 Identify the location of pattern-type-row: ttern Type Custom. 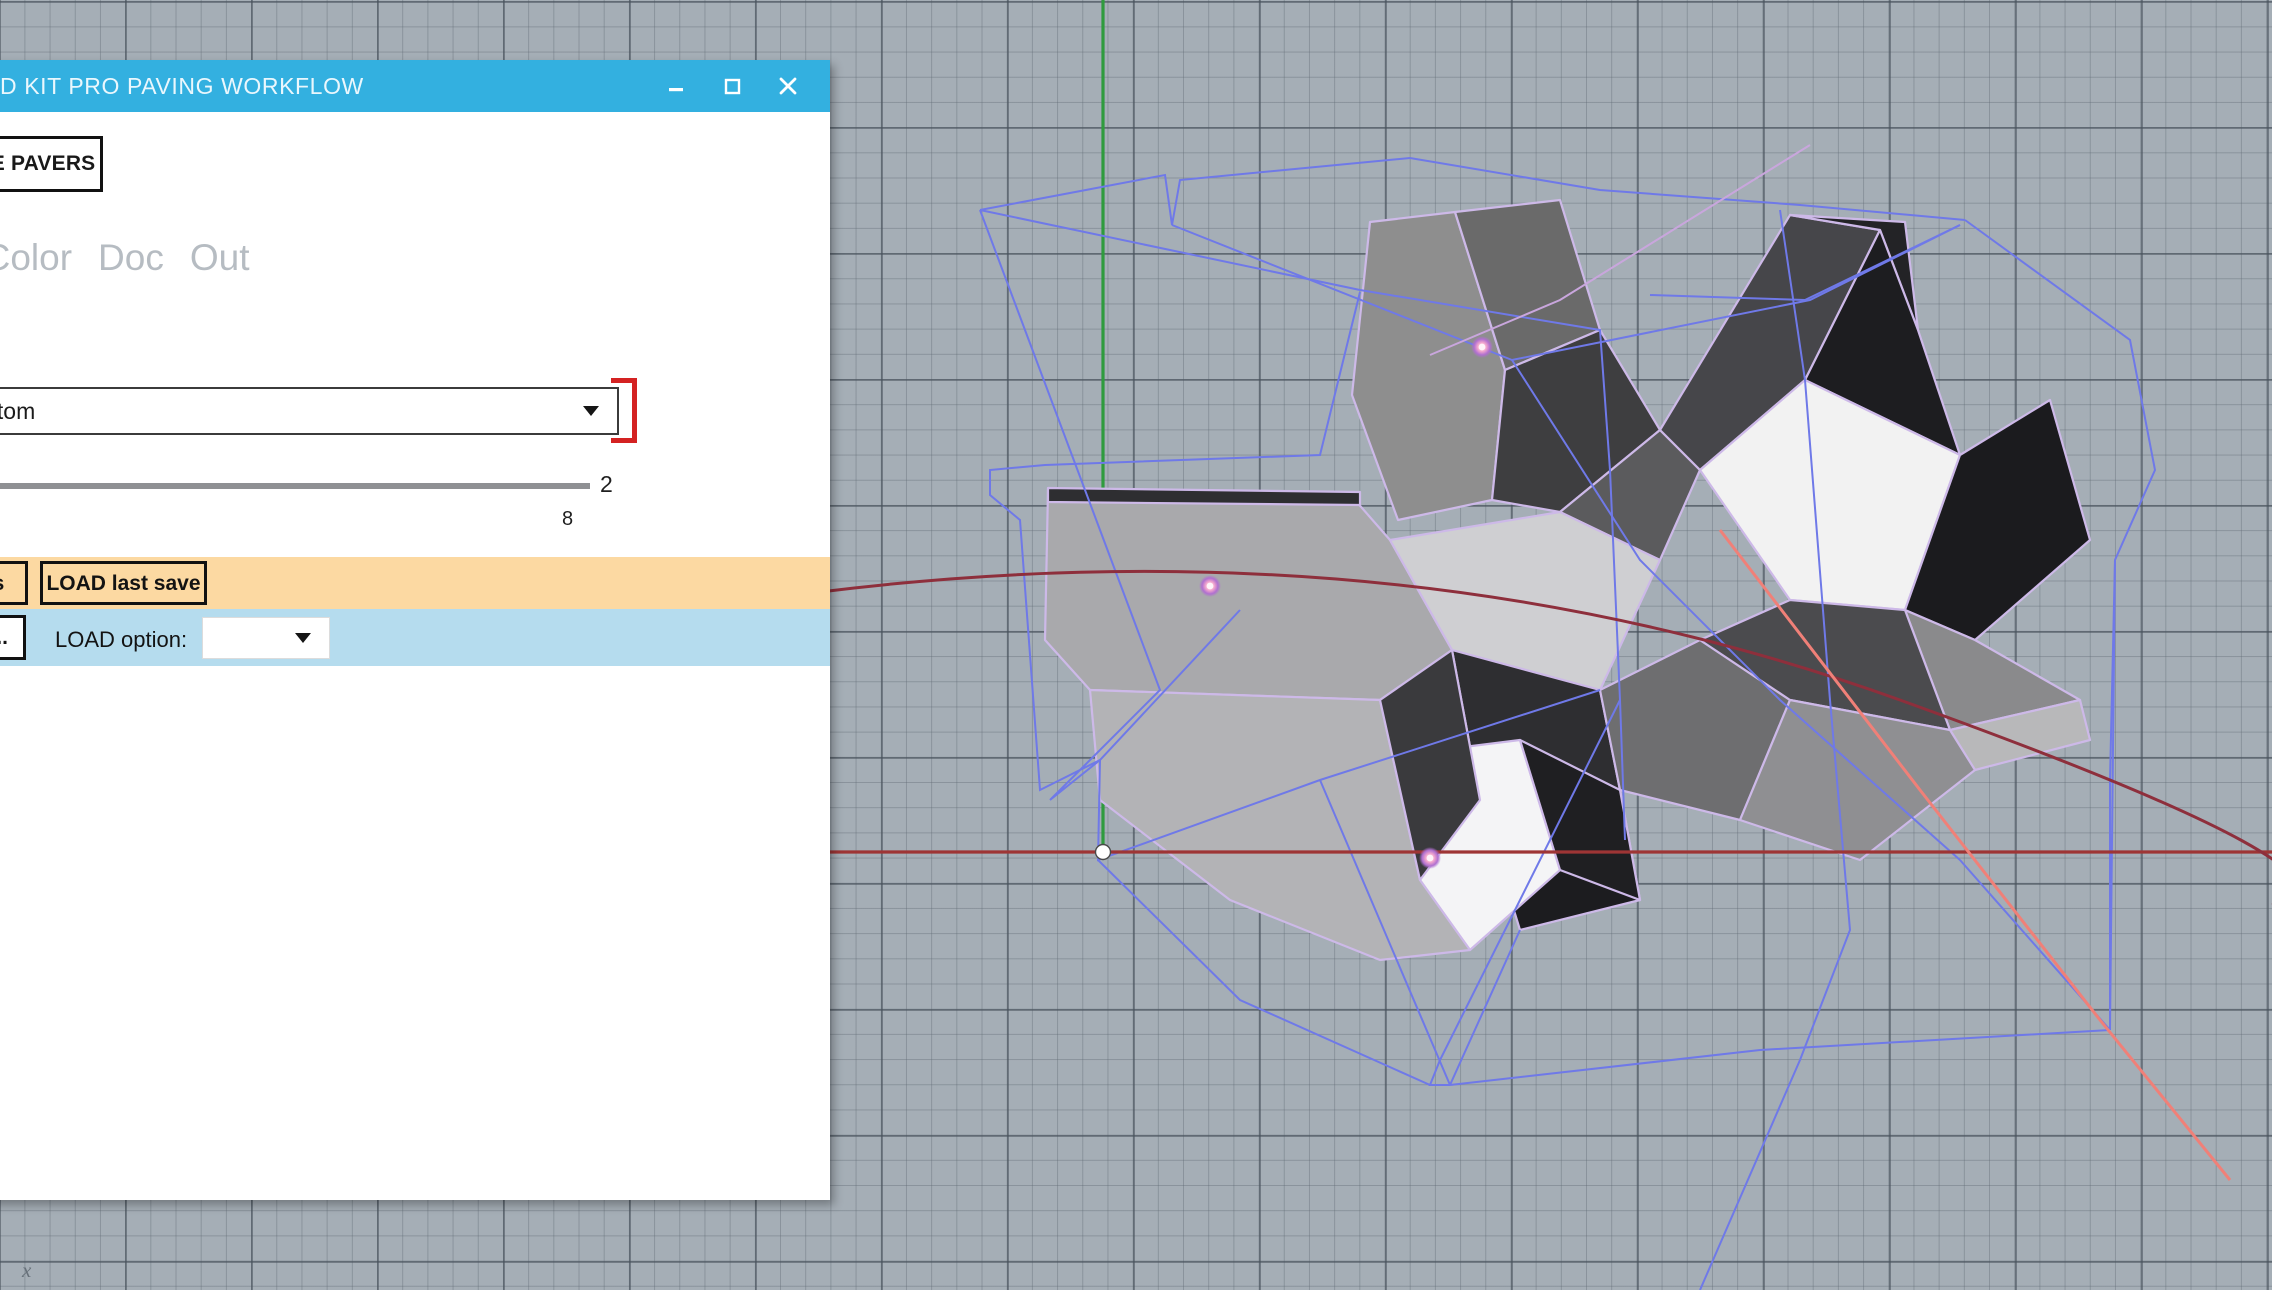
(415, 410).